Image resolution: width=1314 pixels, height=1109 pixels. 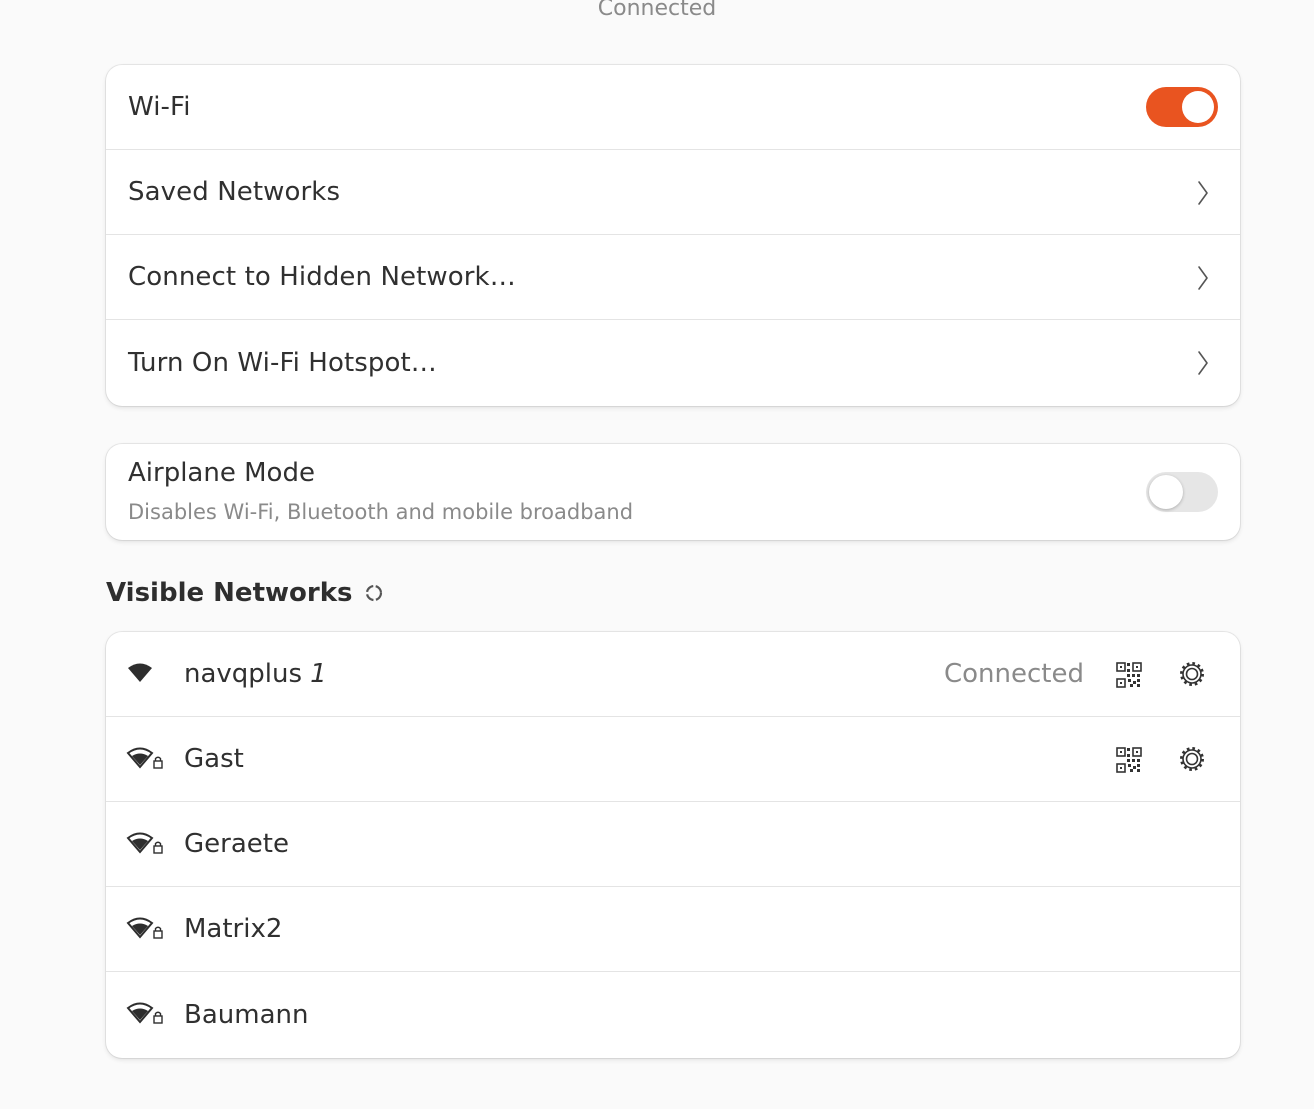 I want to click on network-row-geraete: Geraete, so click(x=673, y=844).